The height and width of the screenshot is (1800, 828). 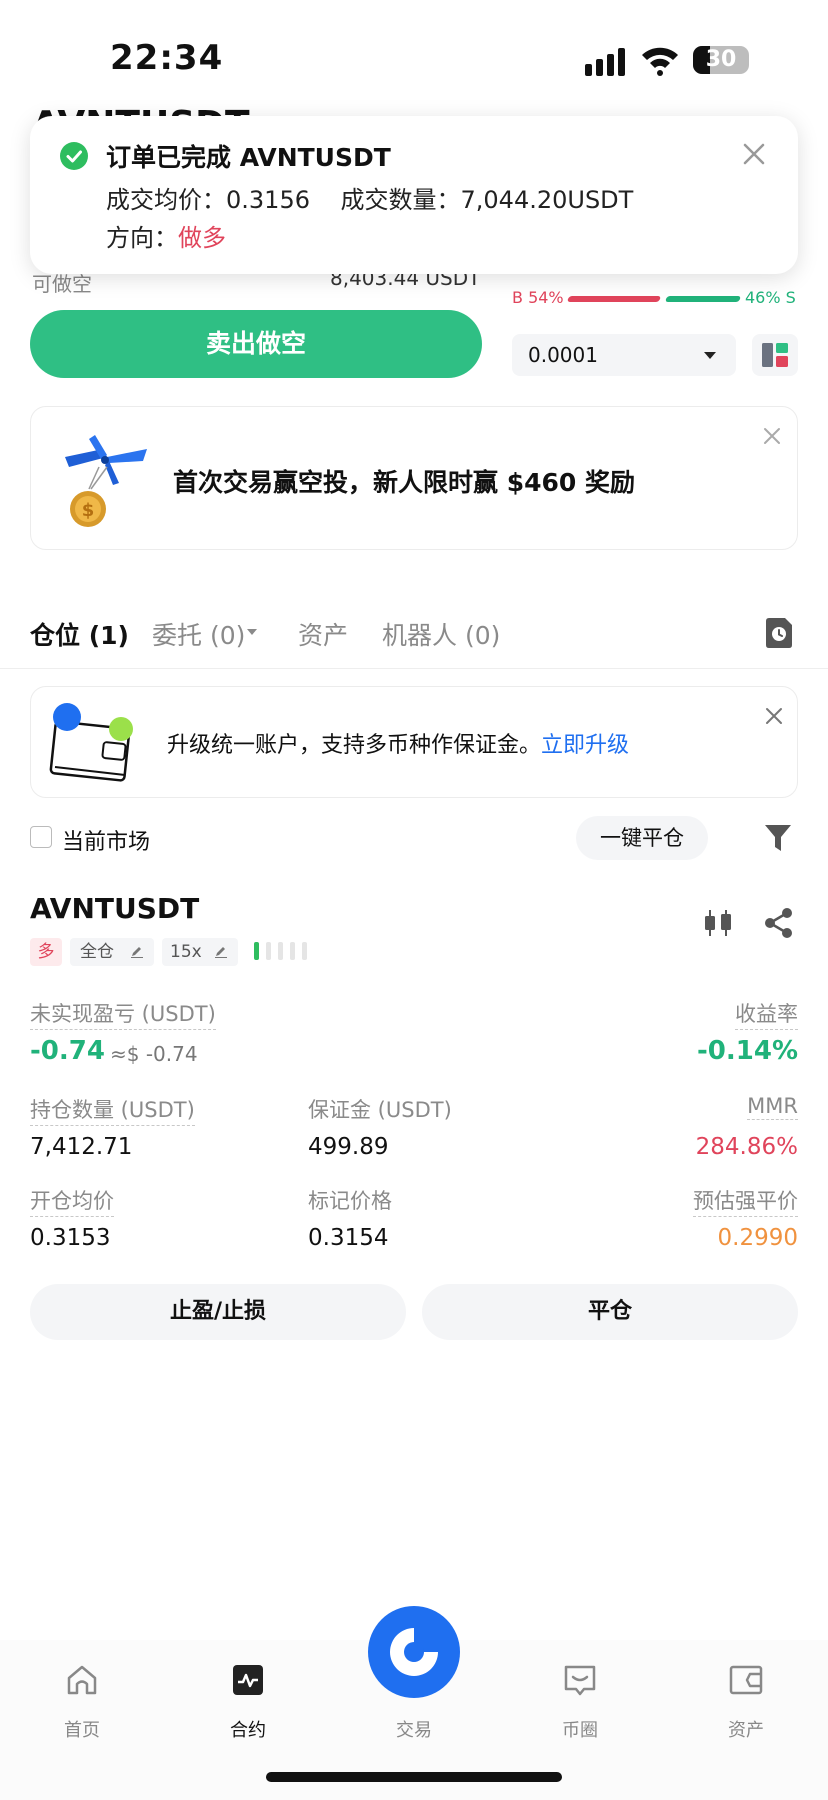 What do you see at coordinates (82, 1680) in the screenshot?
I see `home-icon` at bounding box center [82, 1680].